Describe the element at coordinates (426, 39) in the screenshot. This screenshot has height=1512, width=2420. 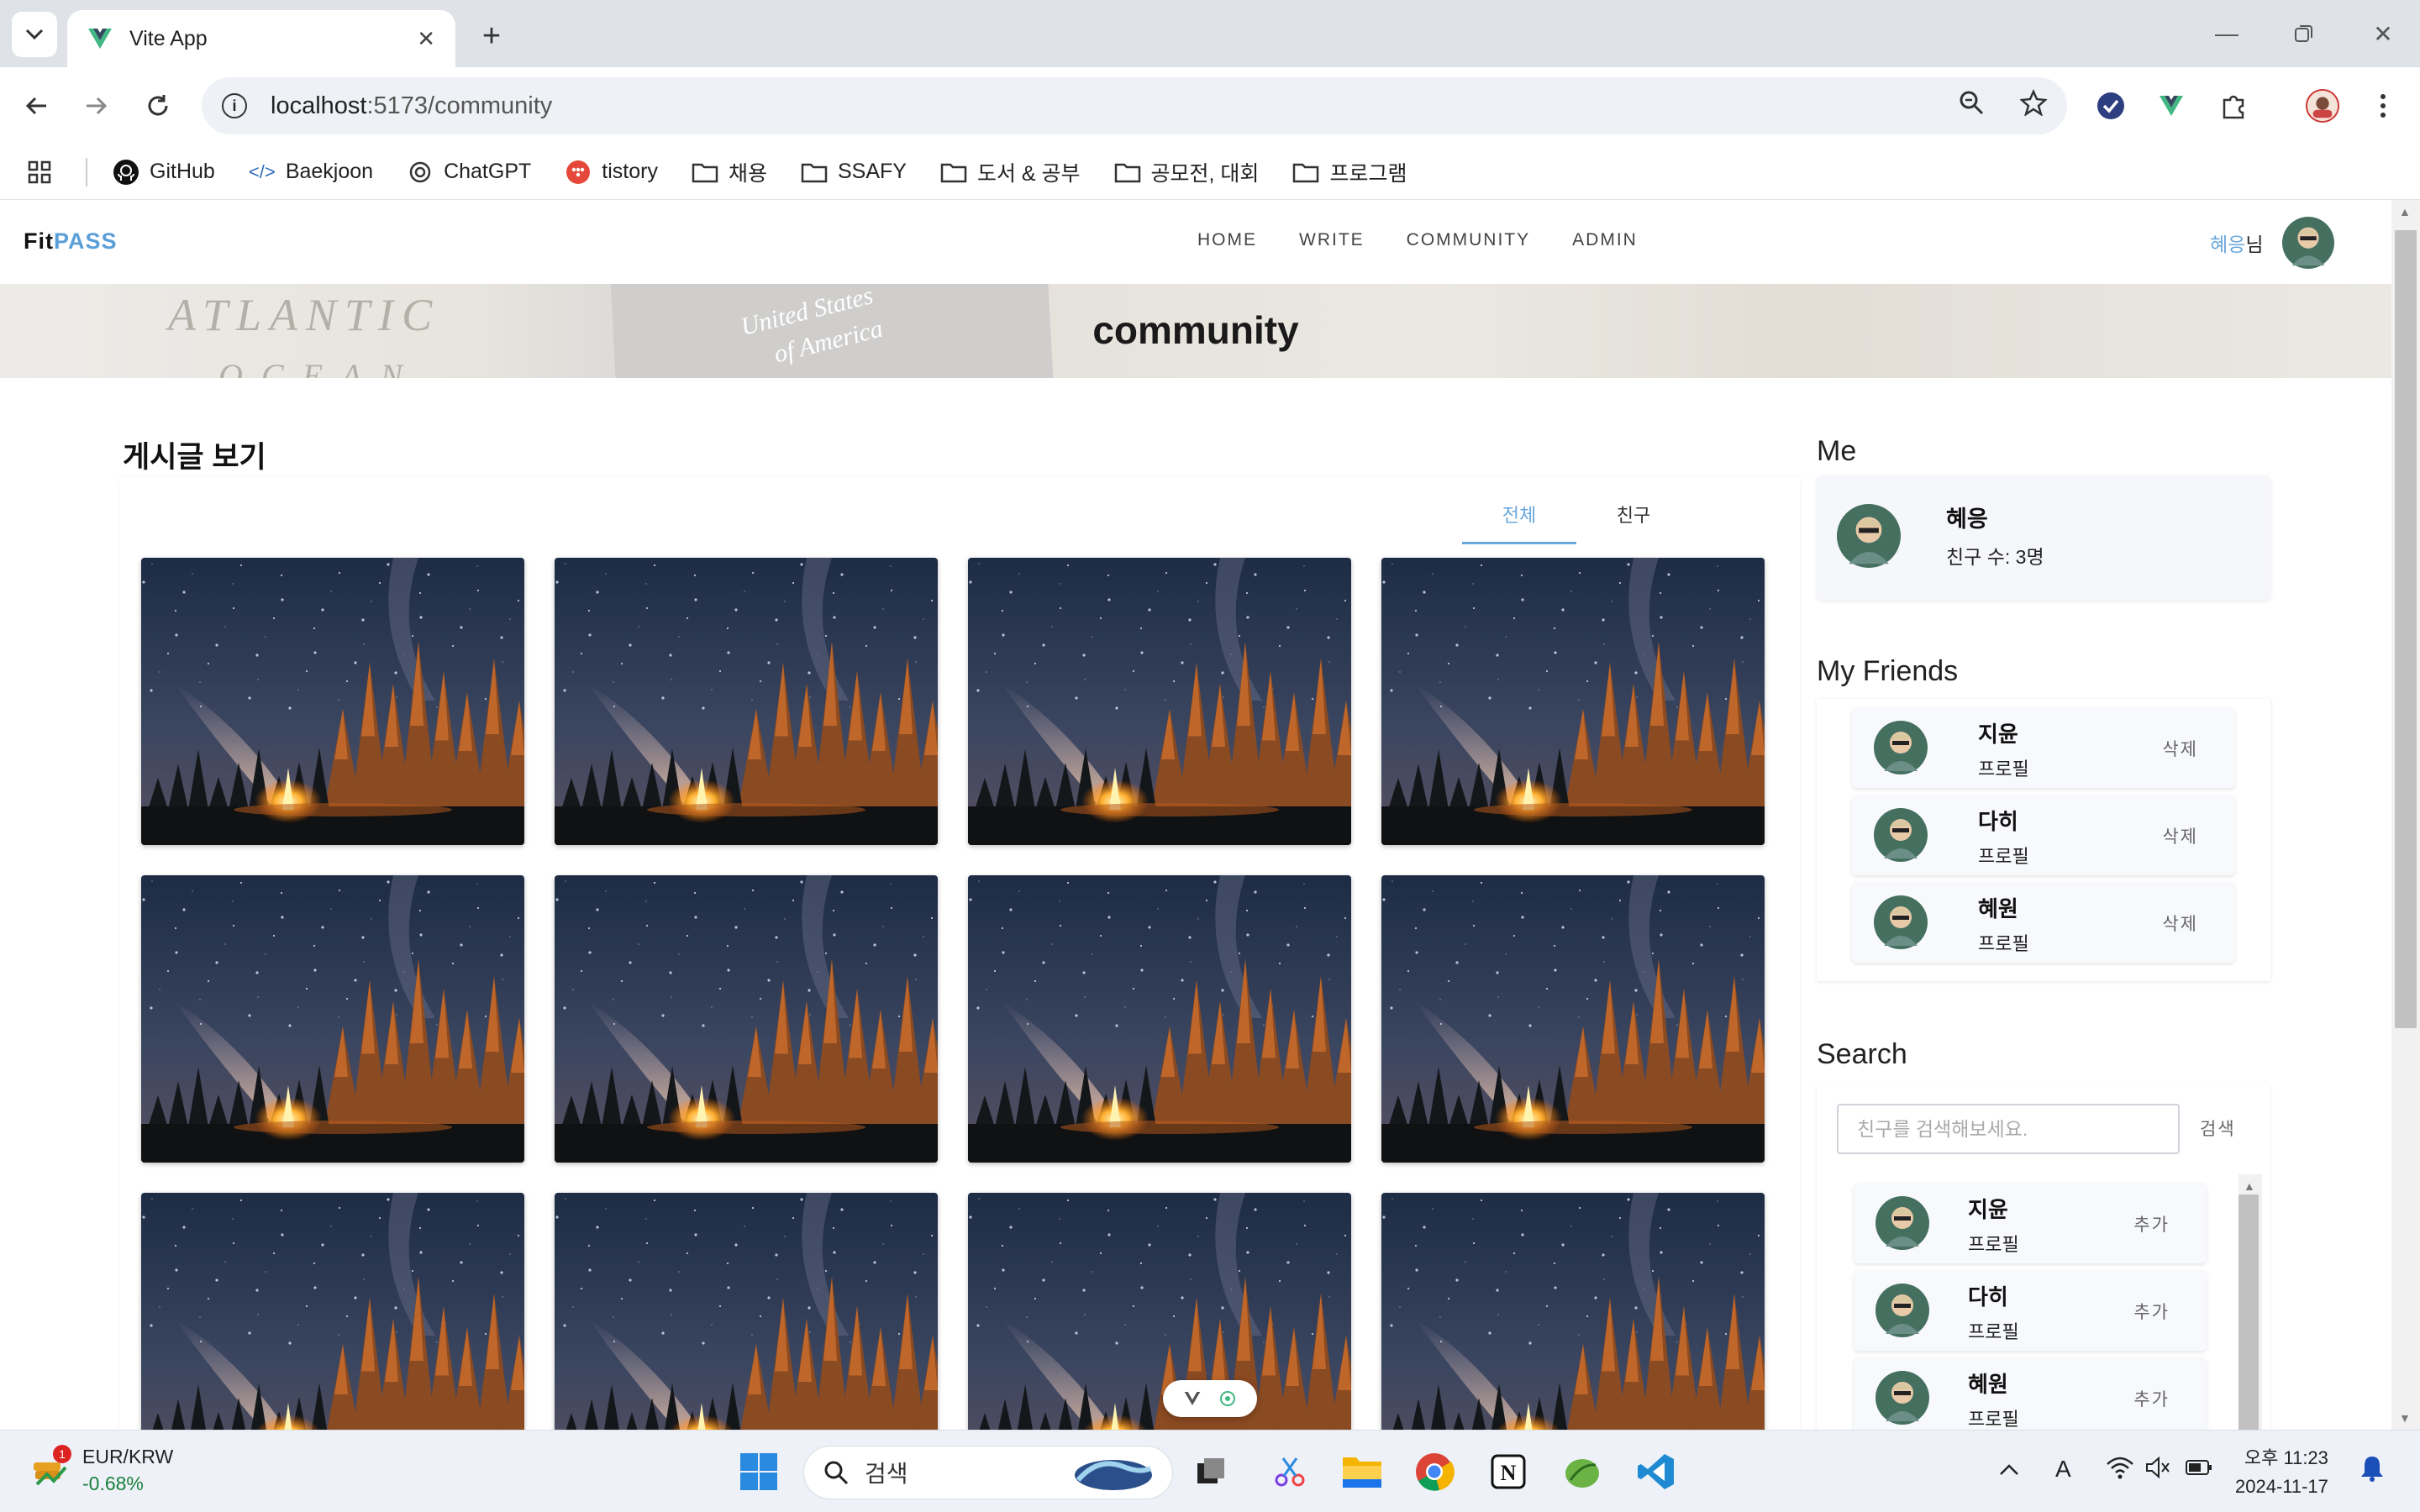
I see `tab-close-icon: ✕` at that location.